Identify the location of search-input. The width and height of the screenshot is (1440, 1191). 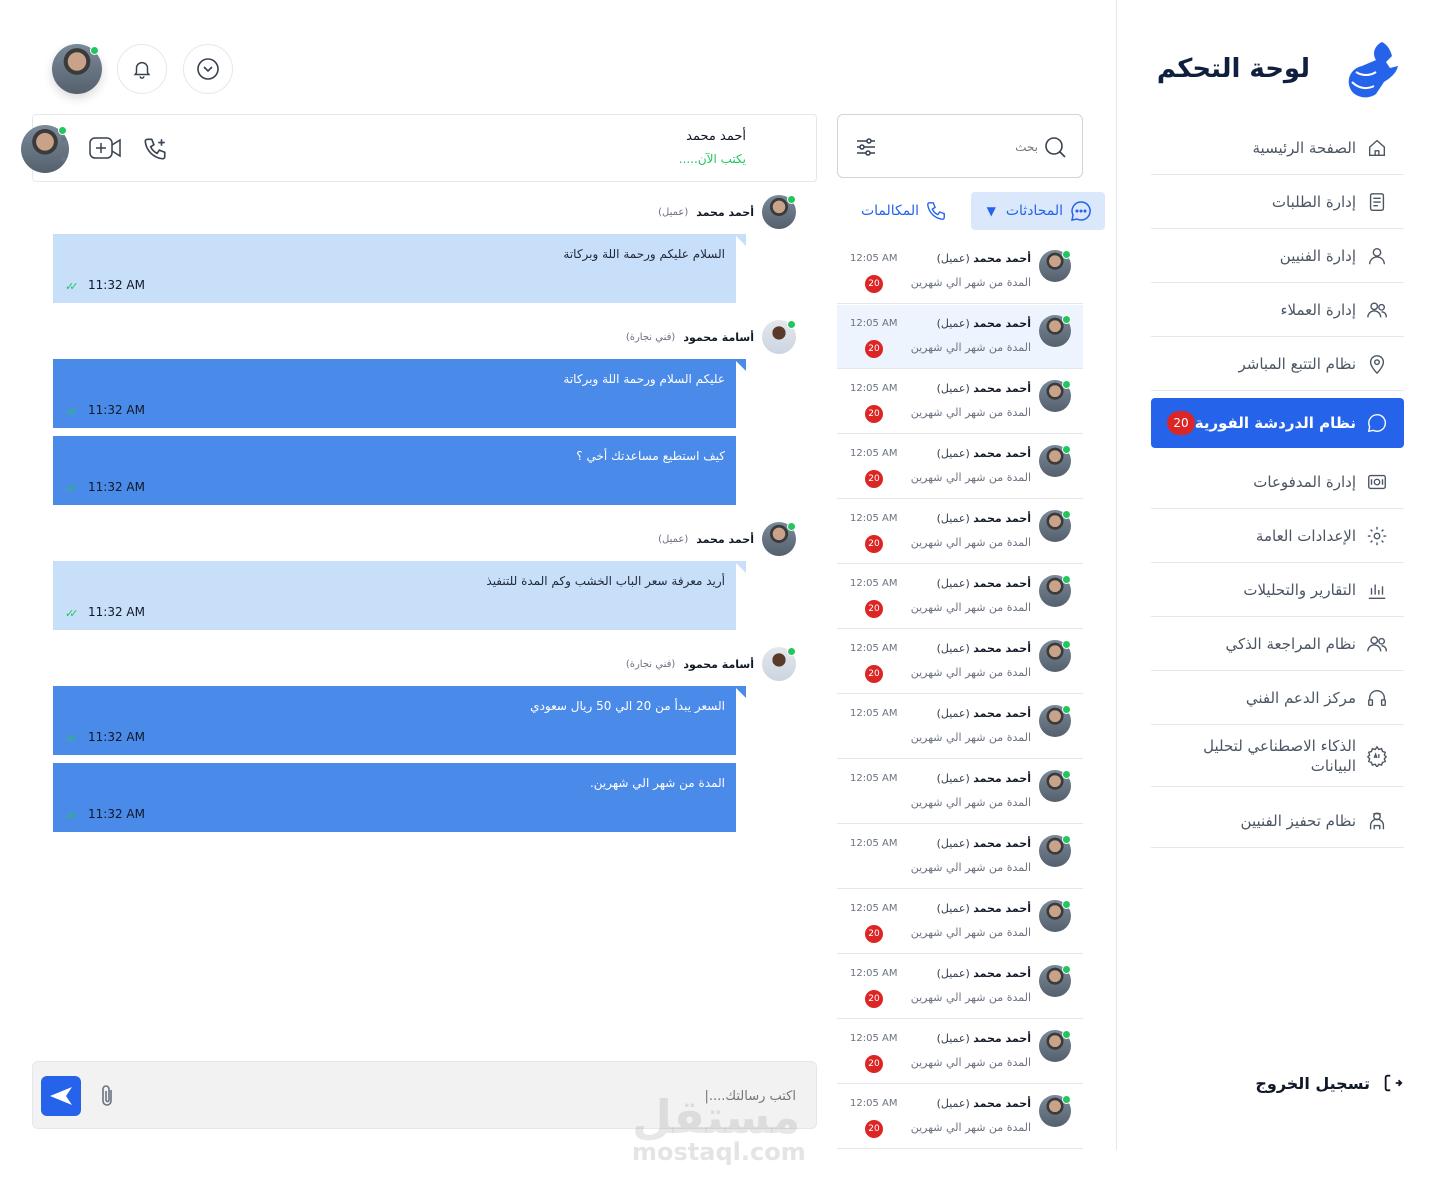
(973, 147).